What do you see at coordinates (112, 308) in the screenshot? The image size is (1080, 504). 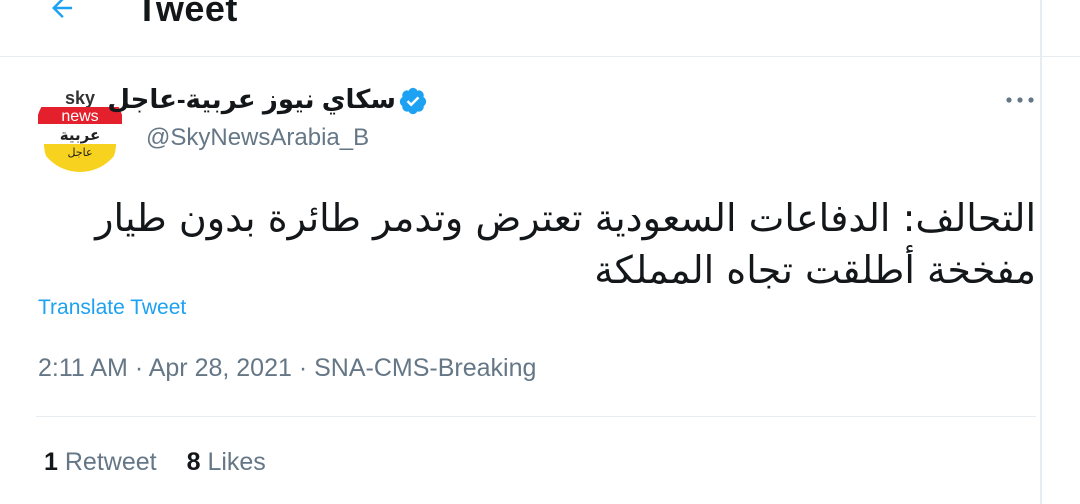 I see `translate-tweet-link: Translate Tweet` at bounding box center [112, 308].